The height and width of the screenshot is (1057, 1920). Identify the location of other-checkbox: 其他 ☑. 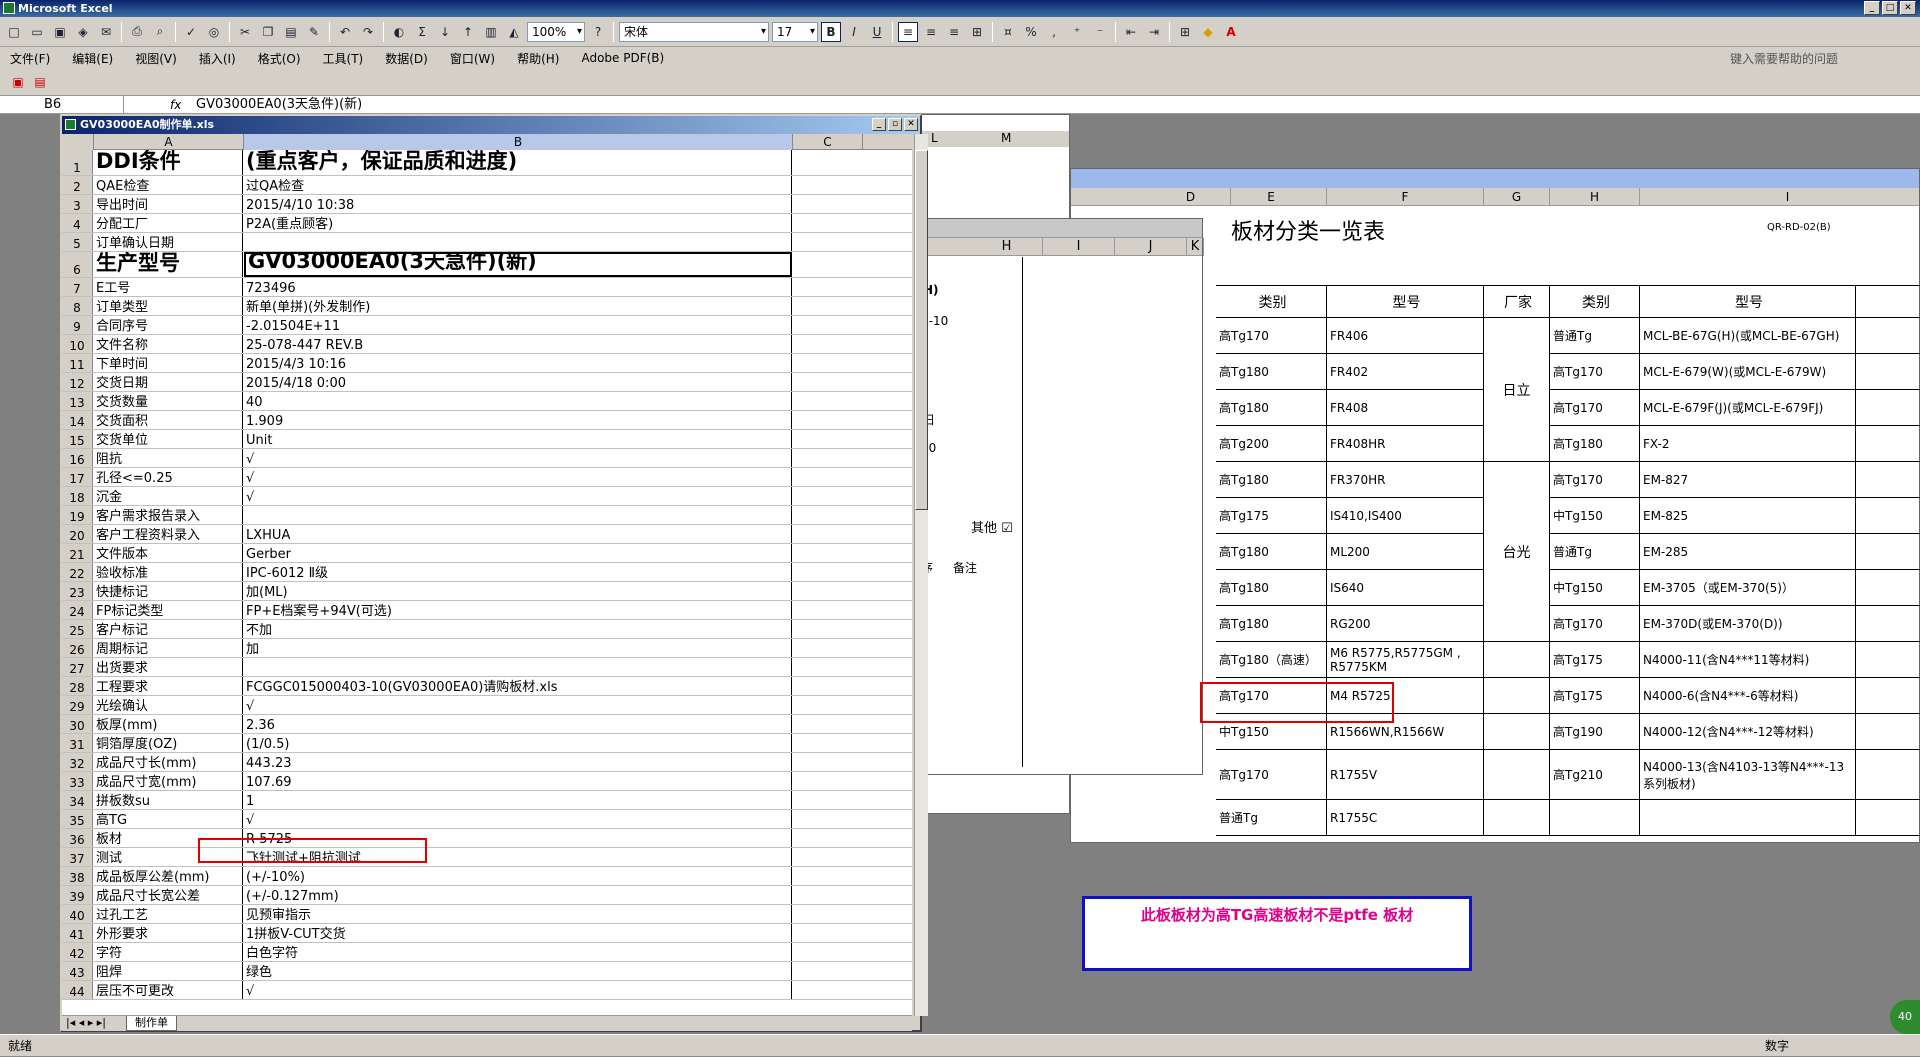
(992, 526).